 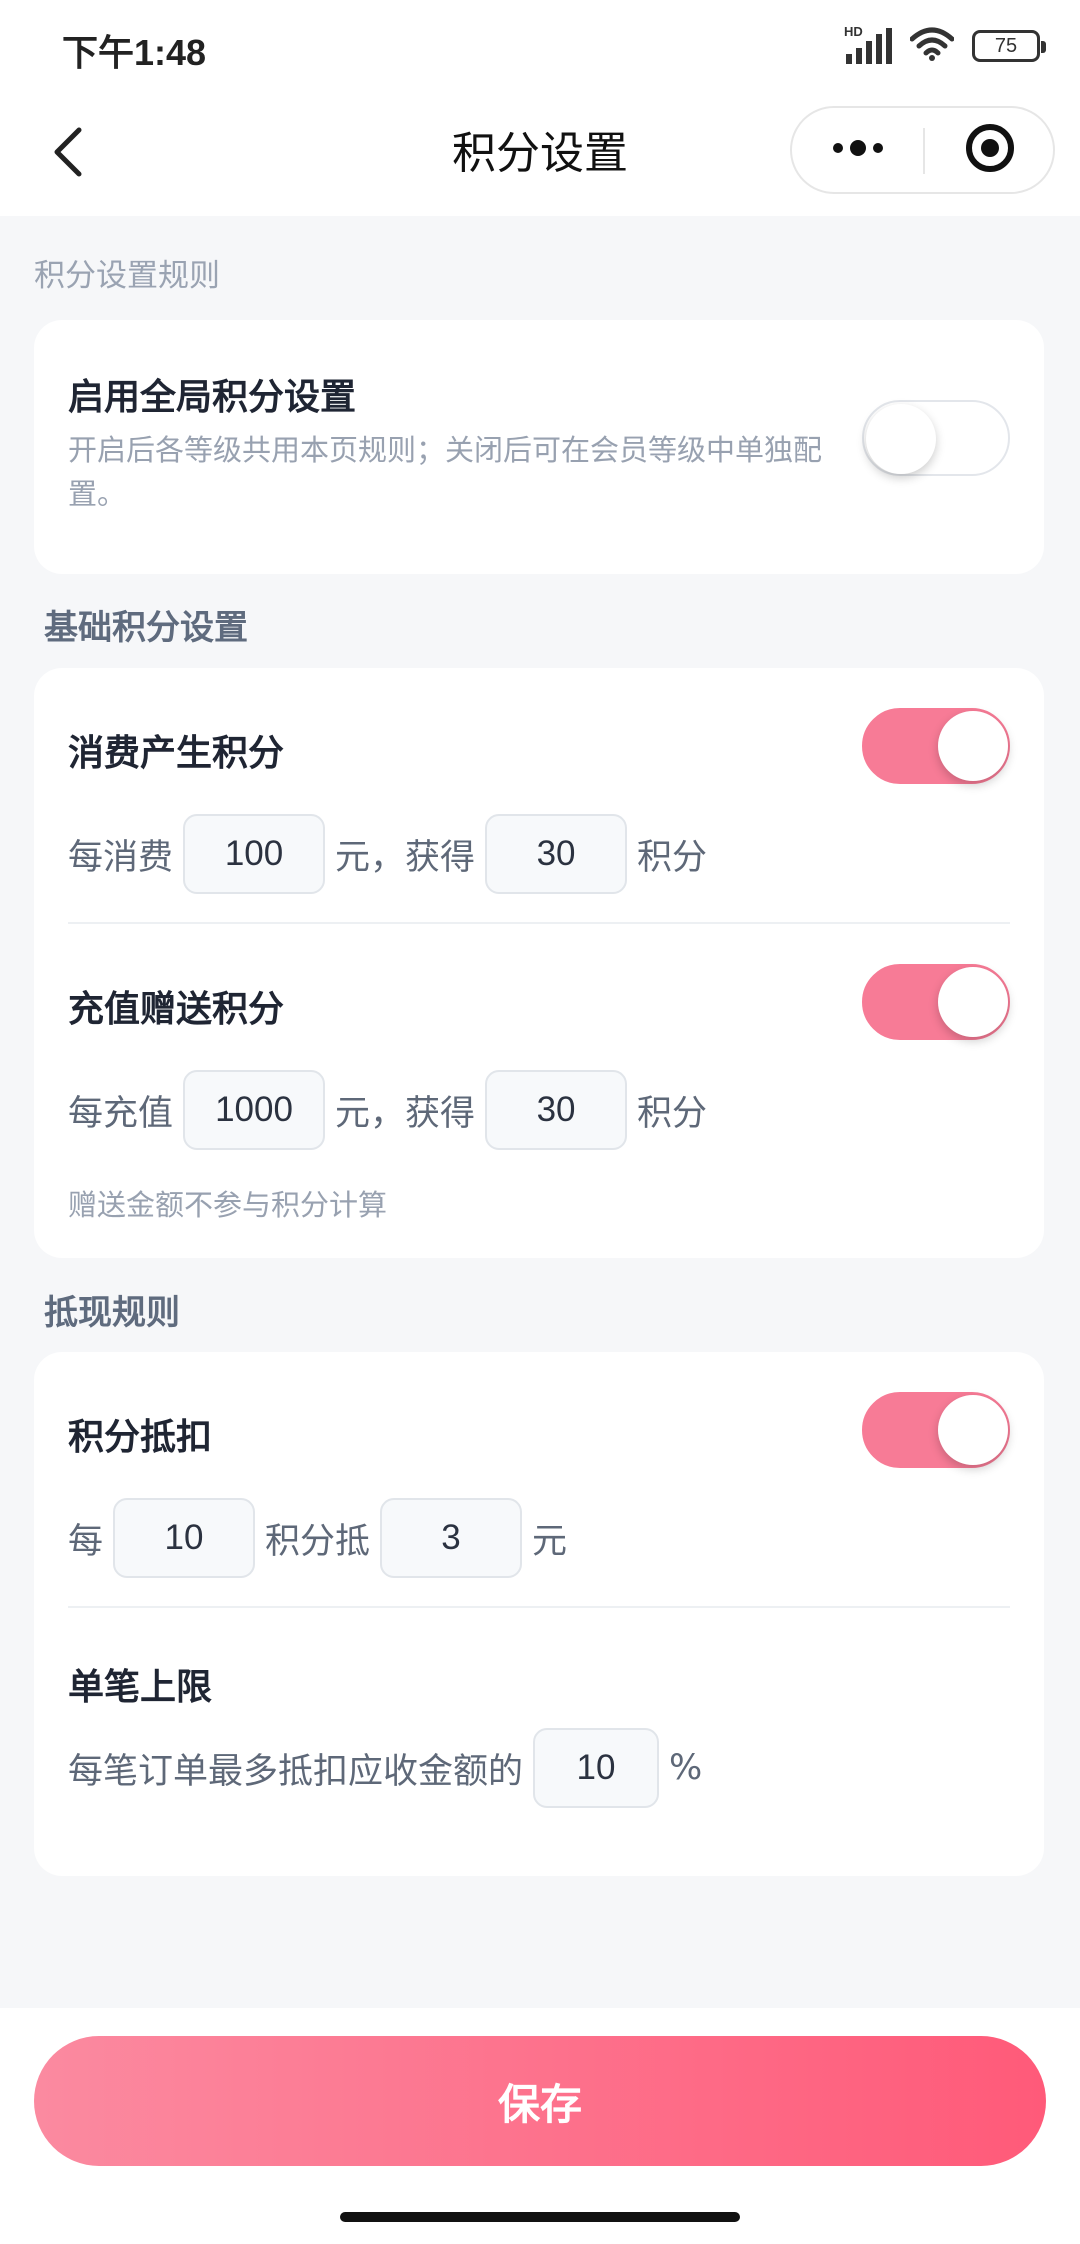 I want to click on consume-prefix-label: 每消费, so click(x=121, y=857).